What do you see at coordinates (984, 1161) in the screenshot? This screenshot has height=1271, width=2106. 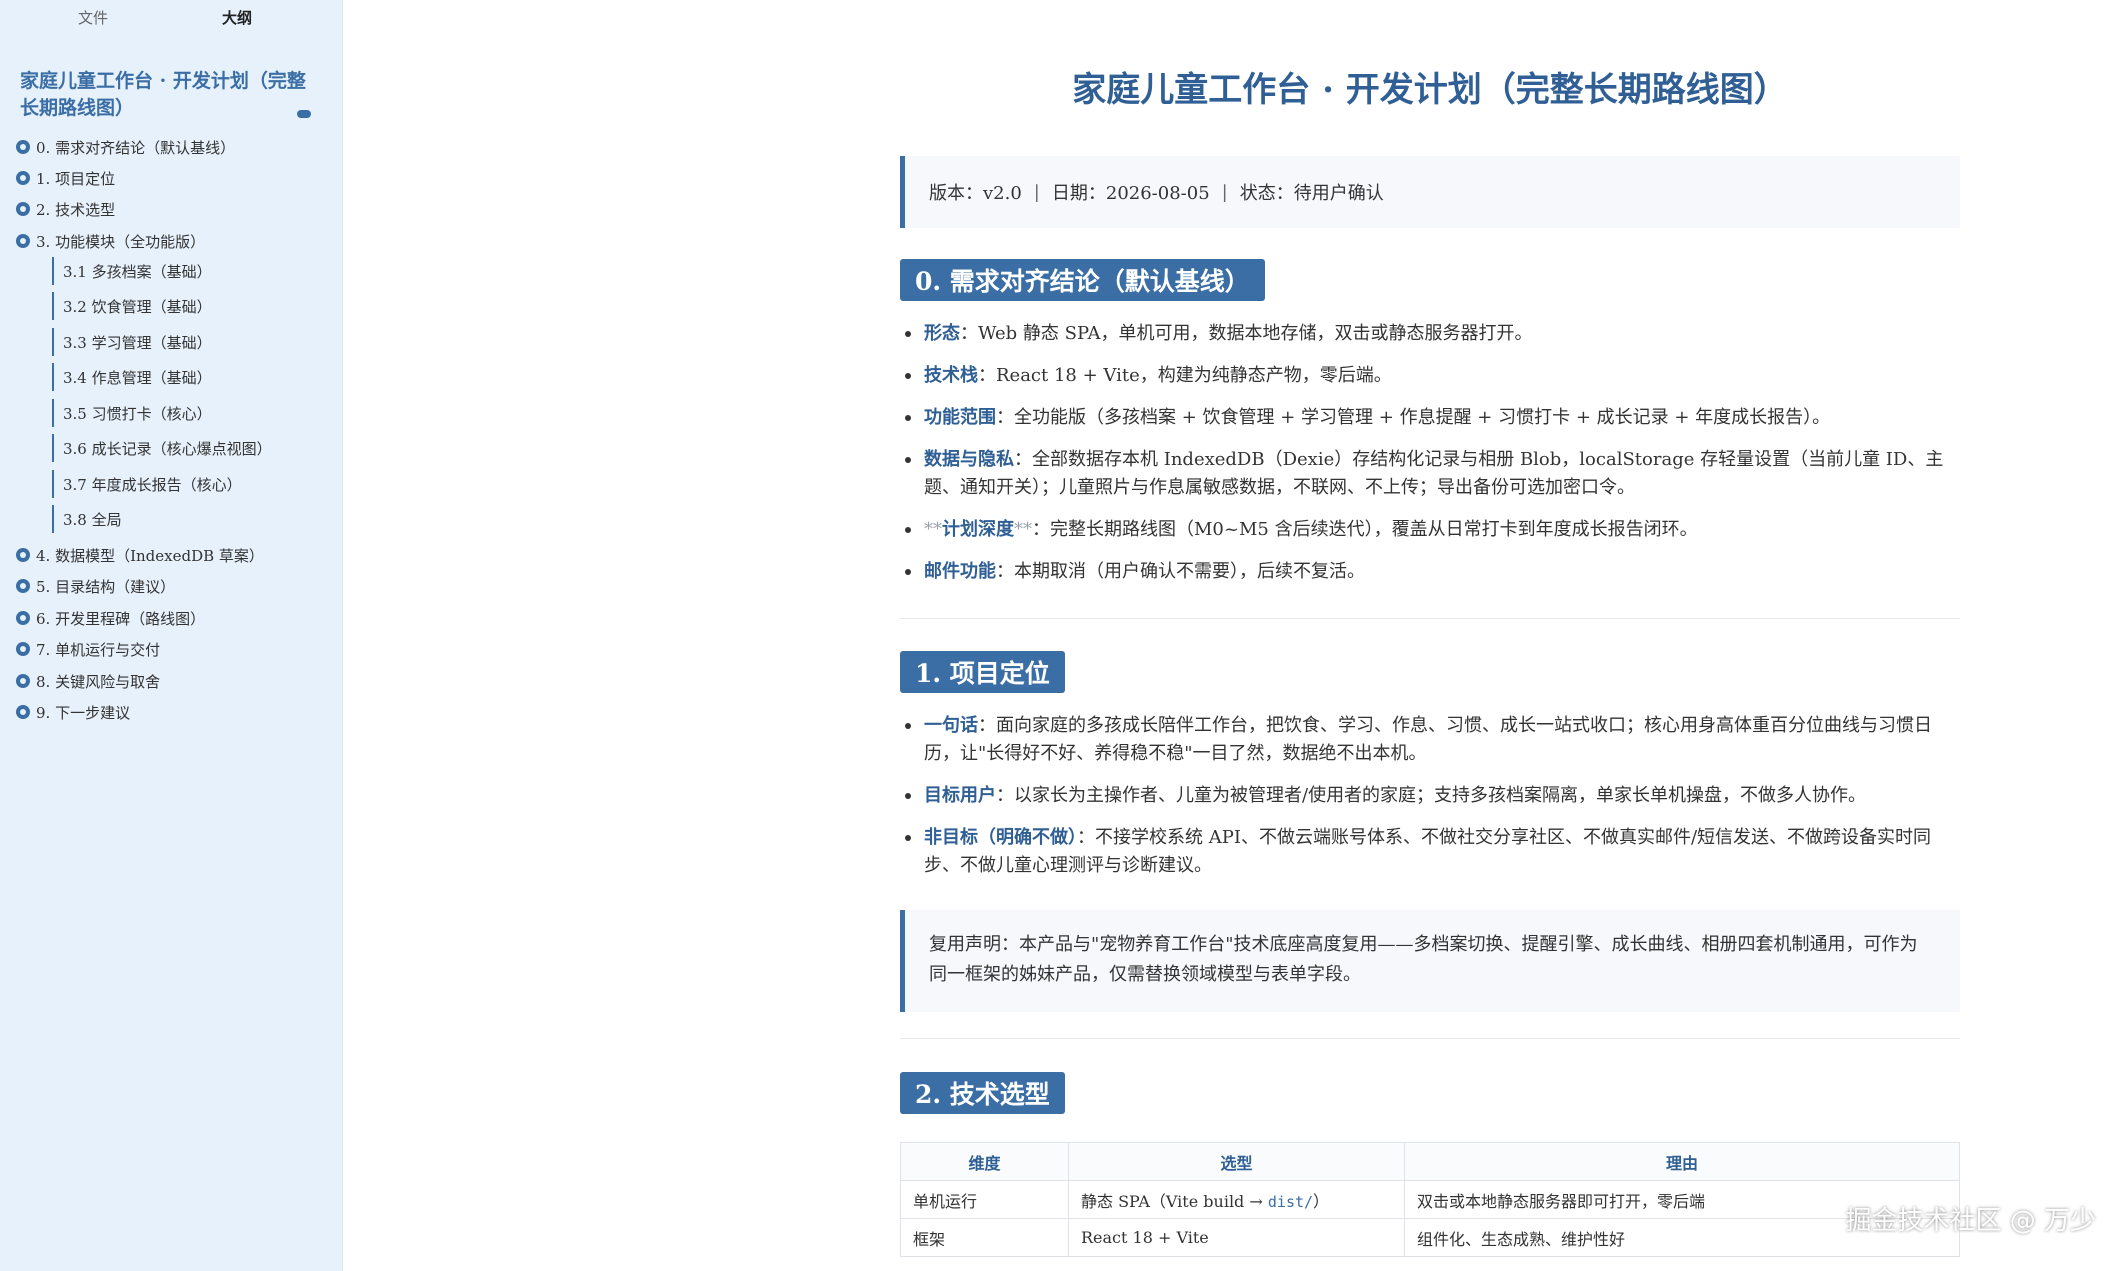 I see `column-header: 维度` at bounding box center [984, 1161].